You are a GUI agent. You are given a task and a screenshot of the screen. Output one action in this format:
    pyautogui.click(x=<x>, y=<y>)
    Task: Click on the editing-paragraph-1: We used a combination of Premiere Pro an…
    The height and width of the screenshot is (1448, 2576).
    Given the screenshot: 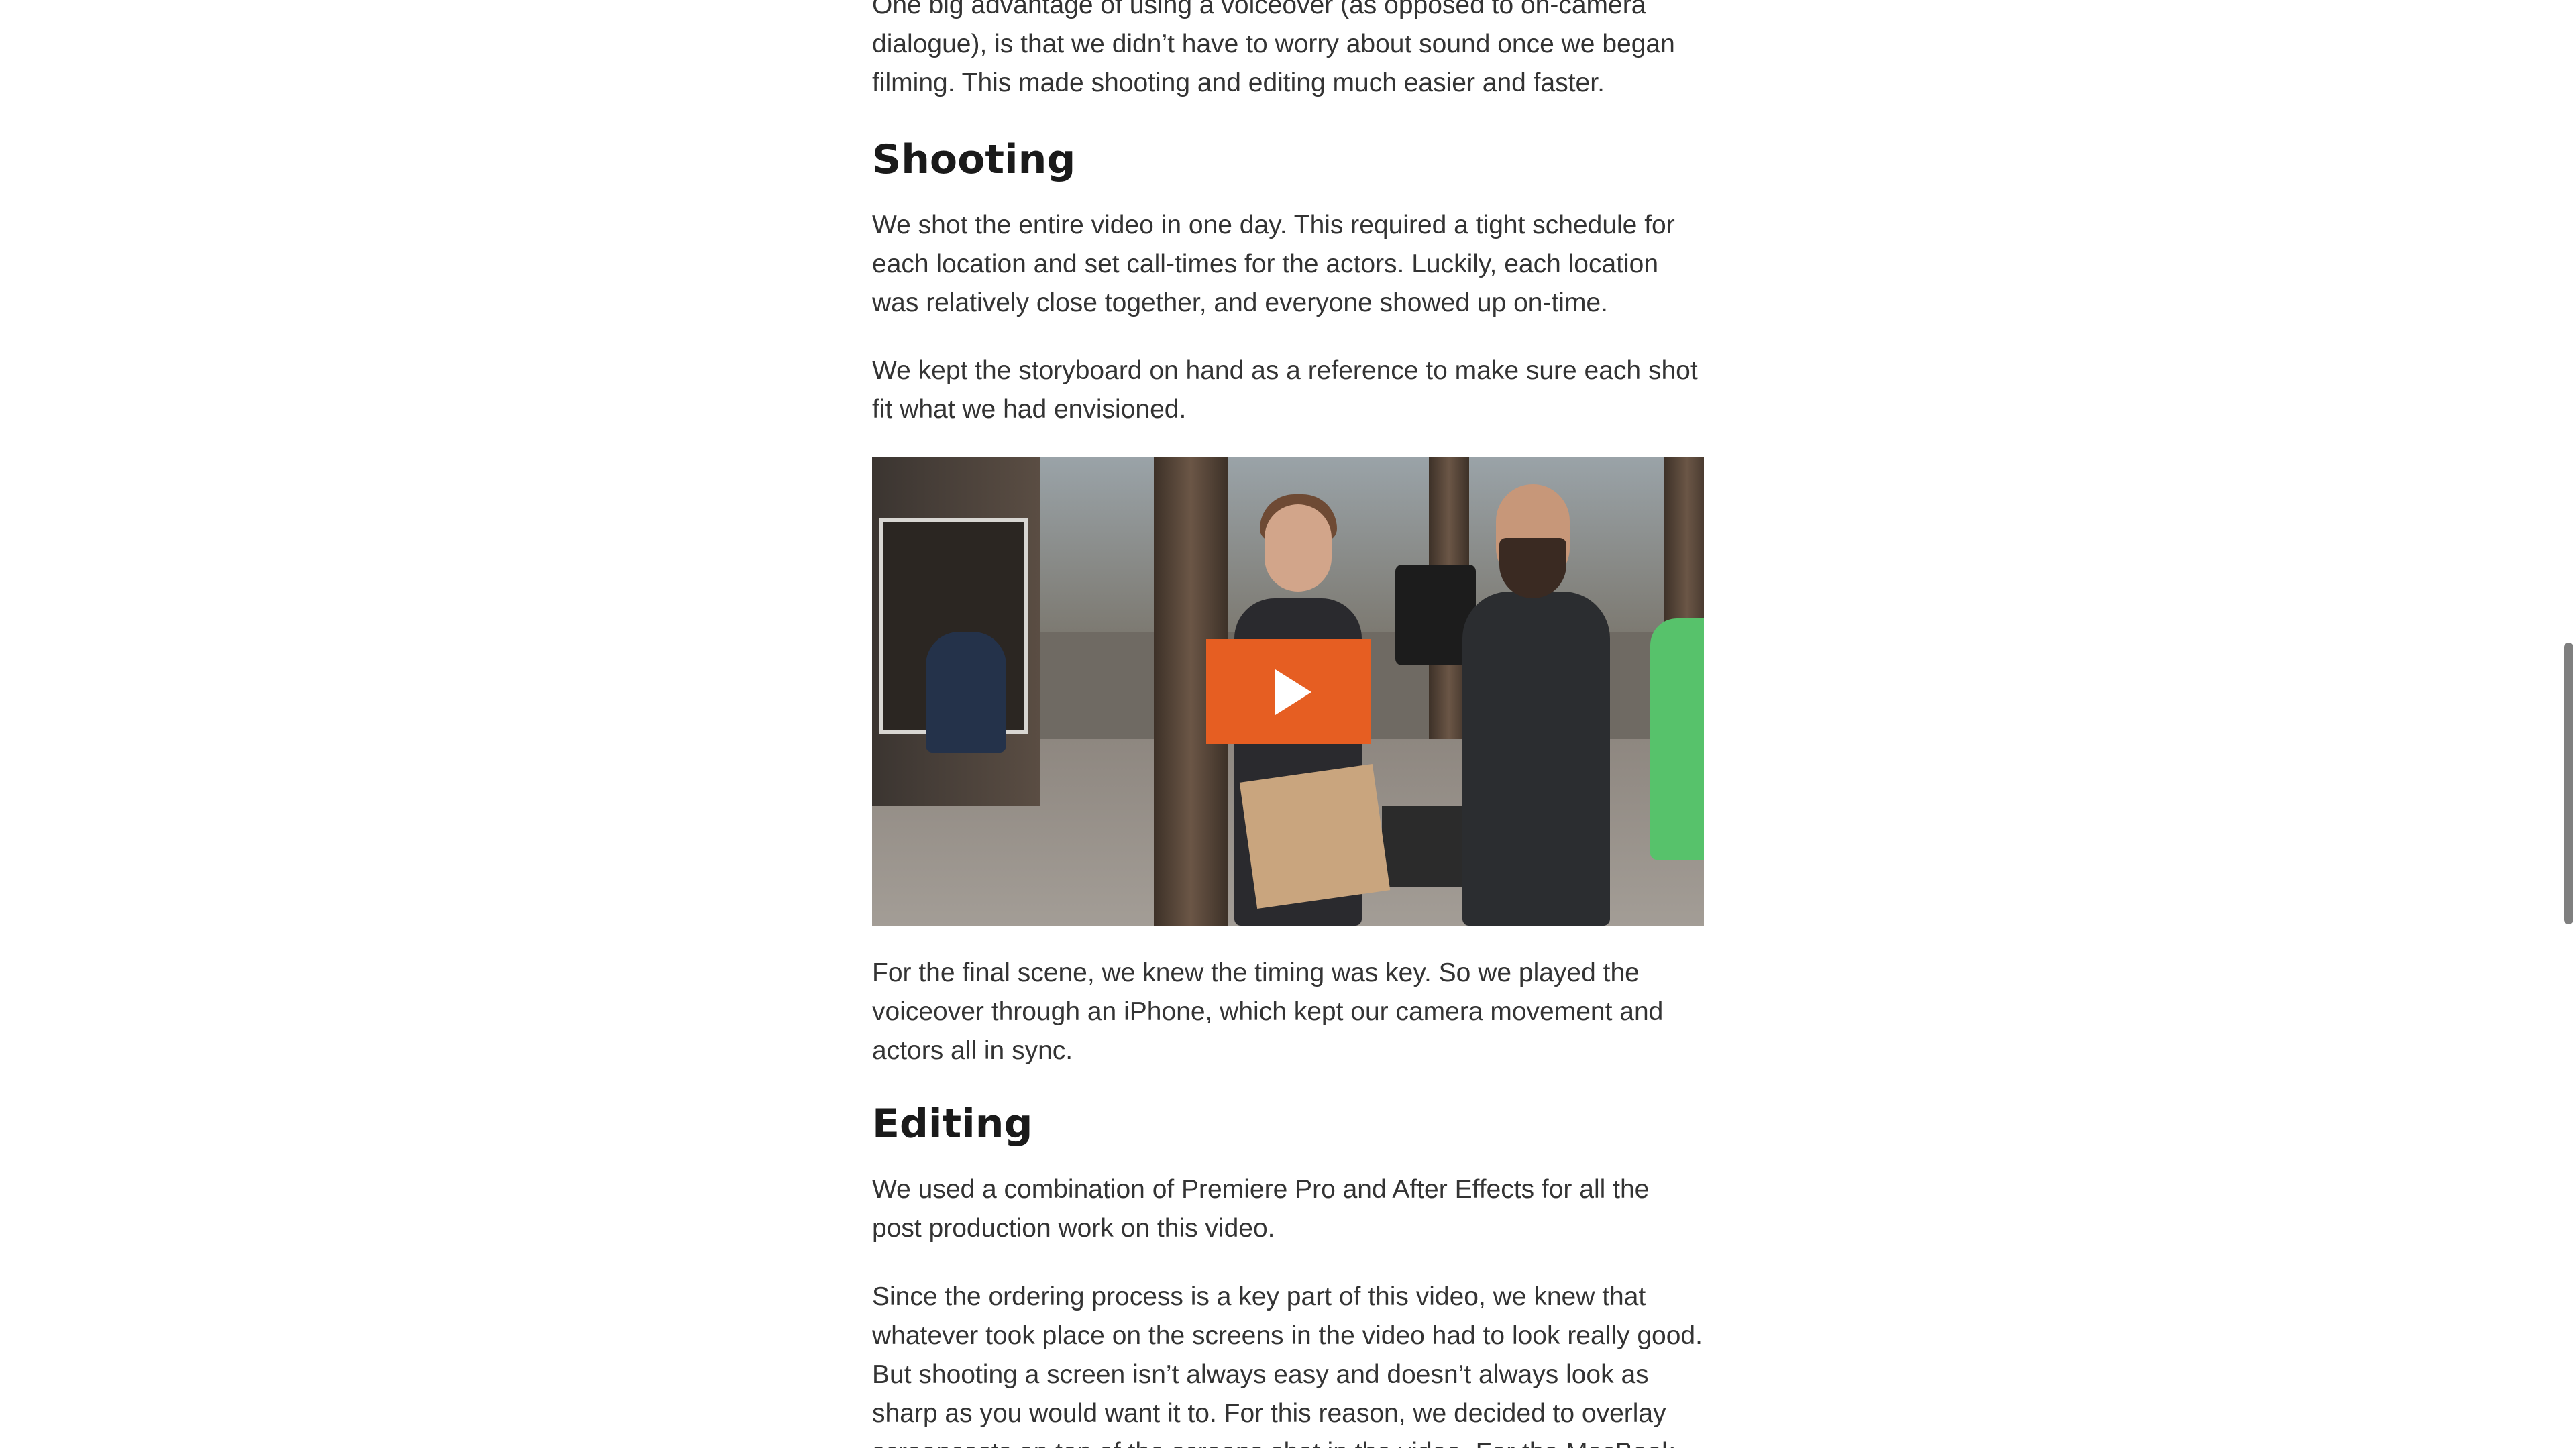 What is the action you would take?
    pyautogui.click(x=1261, y=1209)
    